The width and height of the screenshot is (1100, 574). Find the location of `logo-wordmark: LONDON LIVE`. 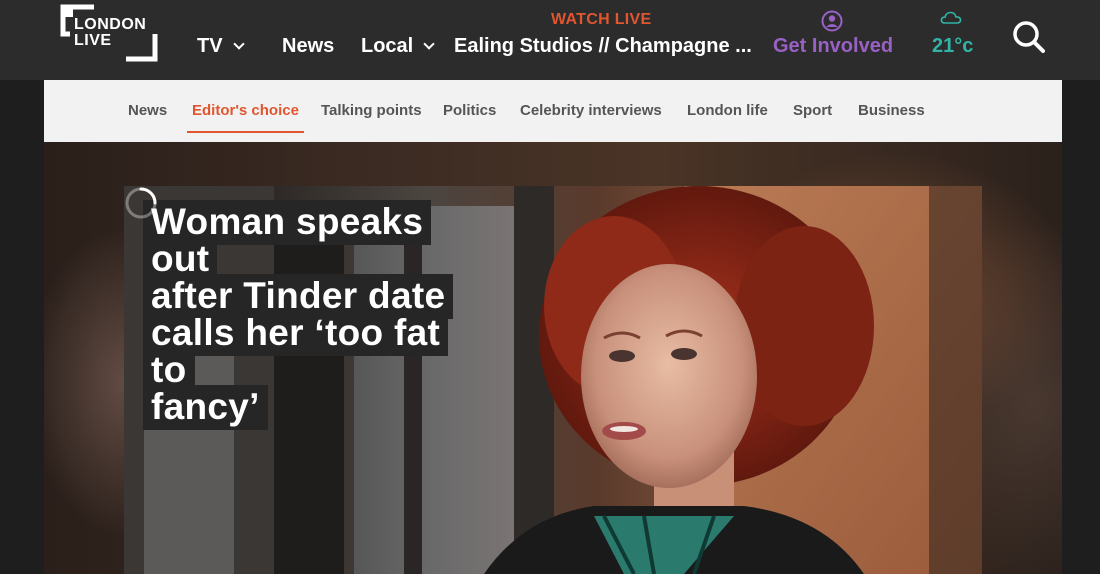

logo-wordmark: LONDON LIVE is located at coordinates (110, 33).